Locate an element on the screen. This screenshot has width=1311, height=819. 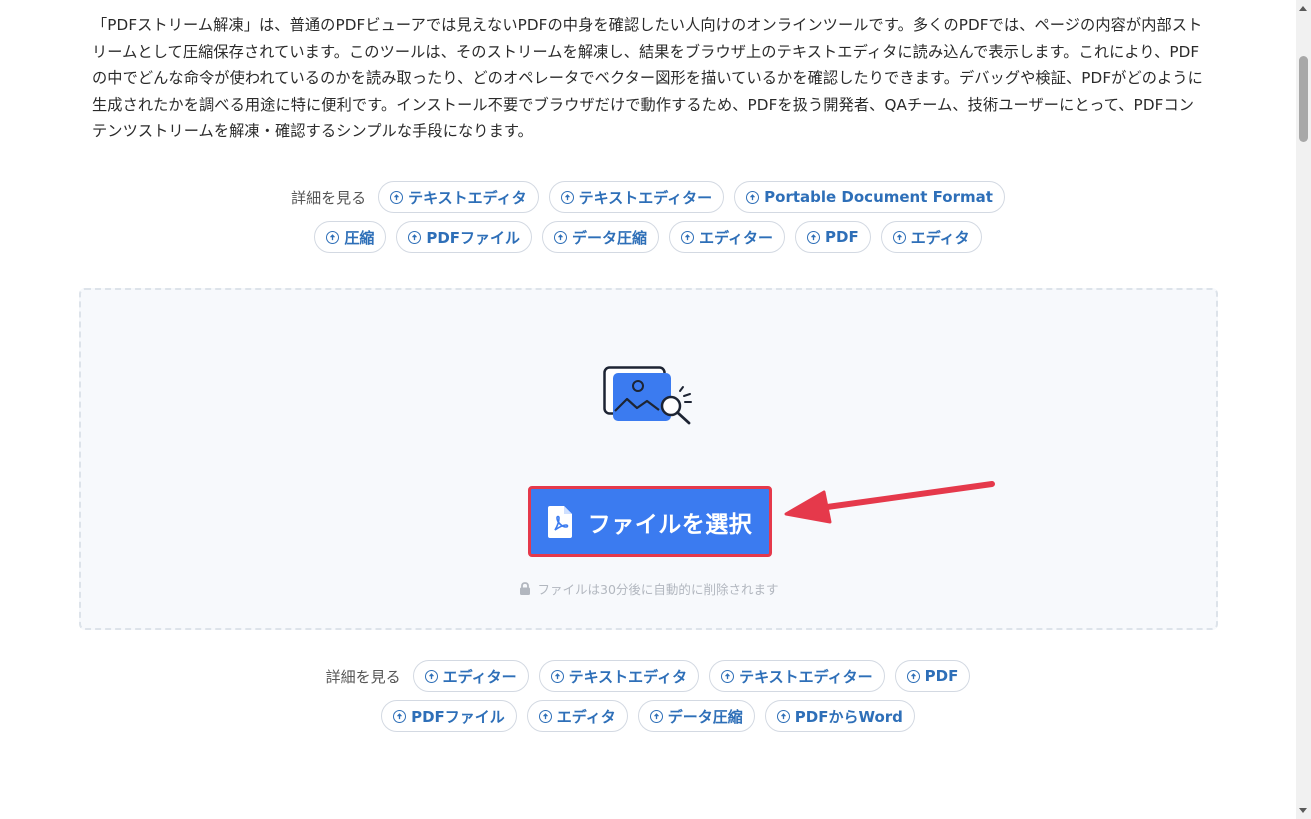
lock-icon is located at coordinates (524, 588).